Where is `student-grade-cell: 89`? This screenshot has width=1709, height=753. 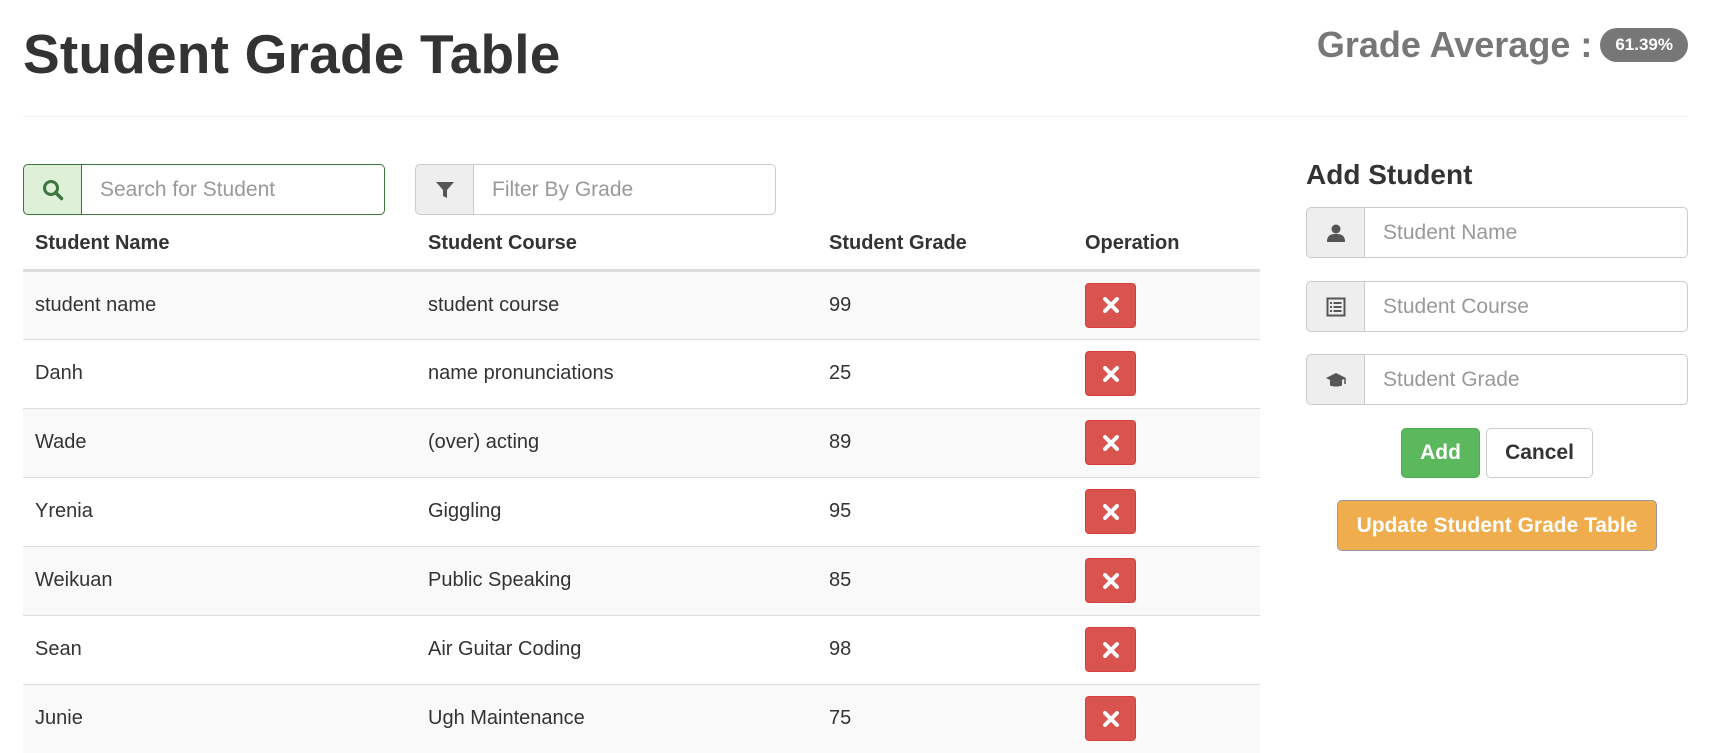 student-grade-cell: 89 is located at coordinates (945, 442).